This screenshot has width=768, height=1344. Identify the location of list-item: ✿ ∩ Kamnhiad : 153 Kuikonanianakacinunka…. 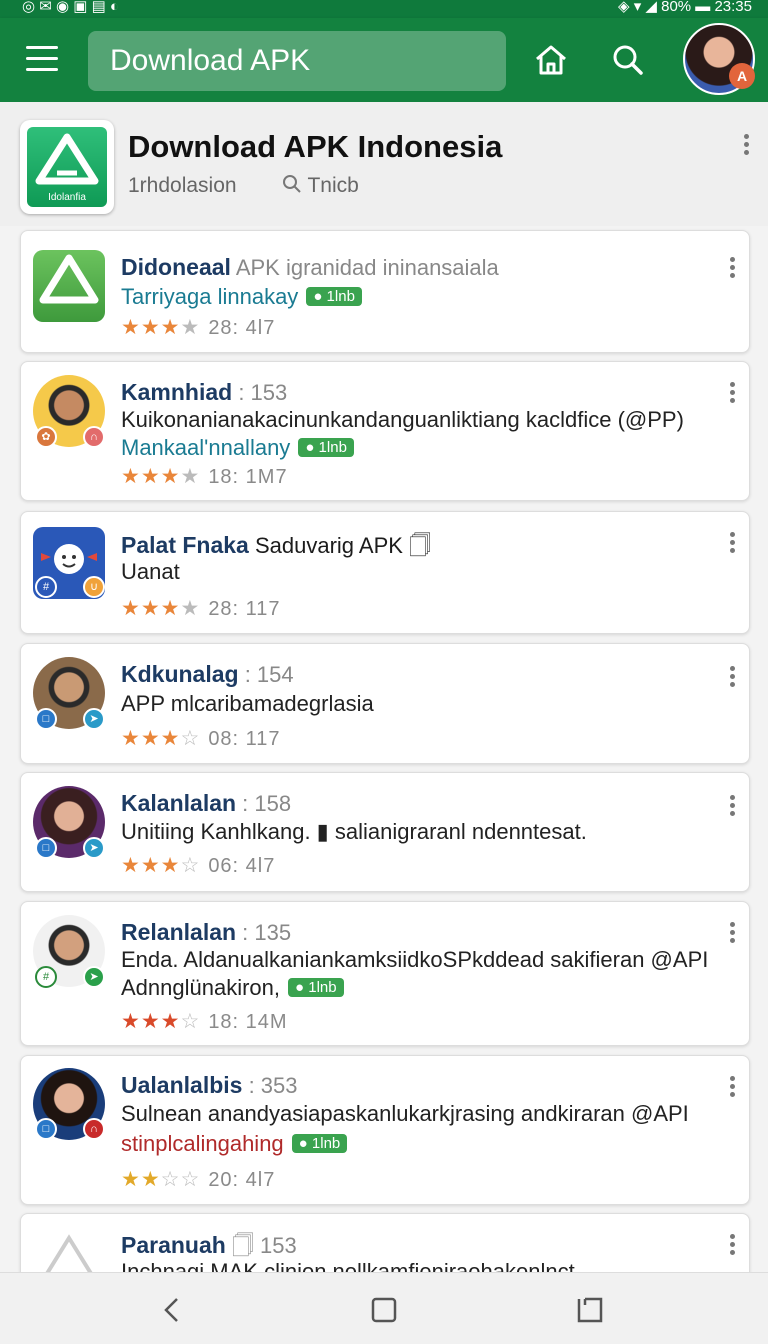
(385, 431).